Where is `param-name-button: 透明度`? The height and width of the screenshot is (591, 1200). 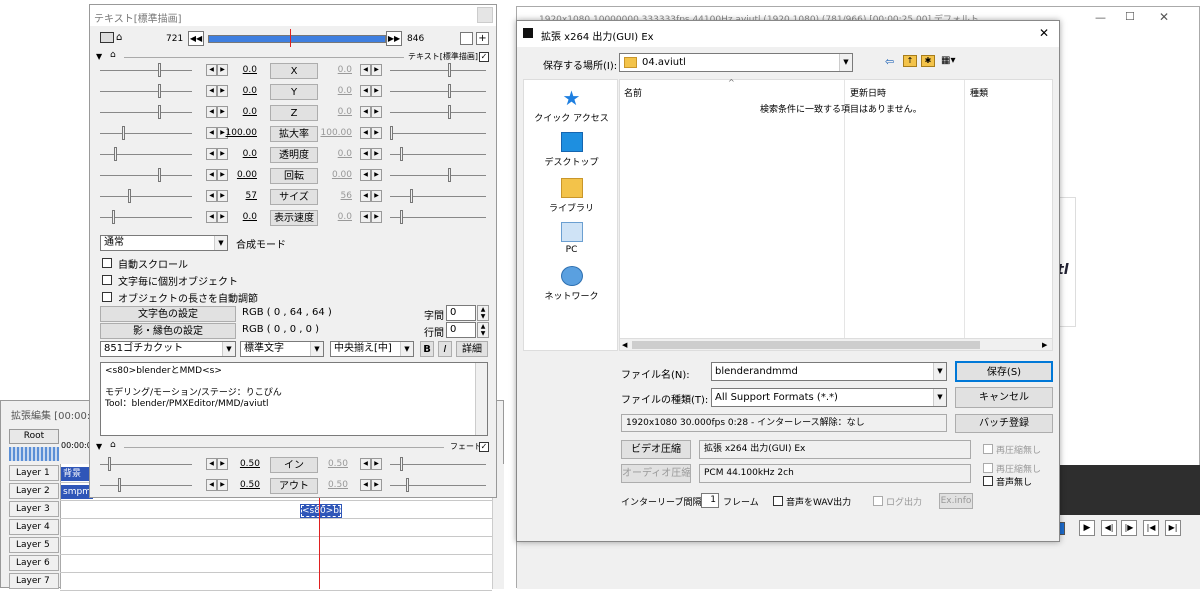 param-name-button: 透明度 is located at coordinates (294, 155).